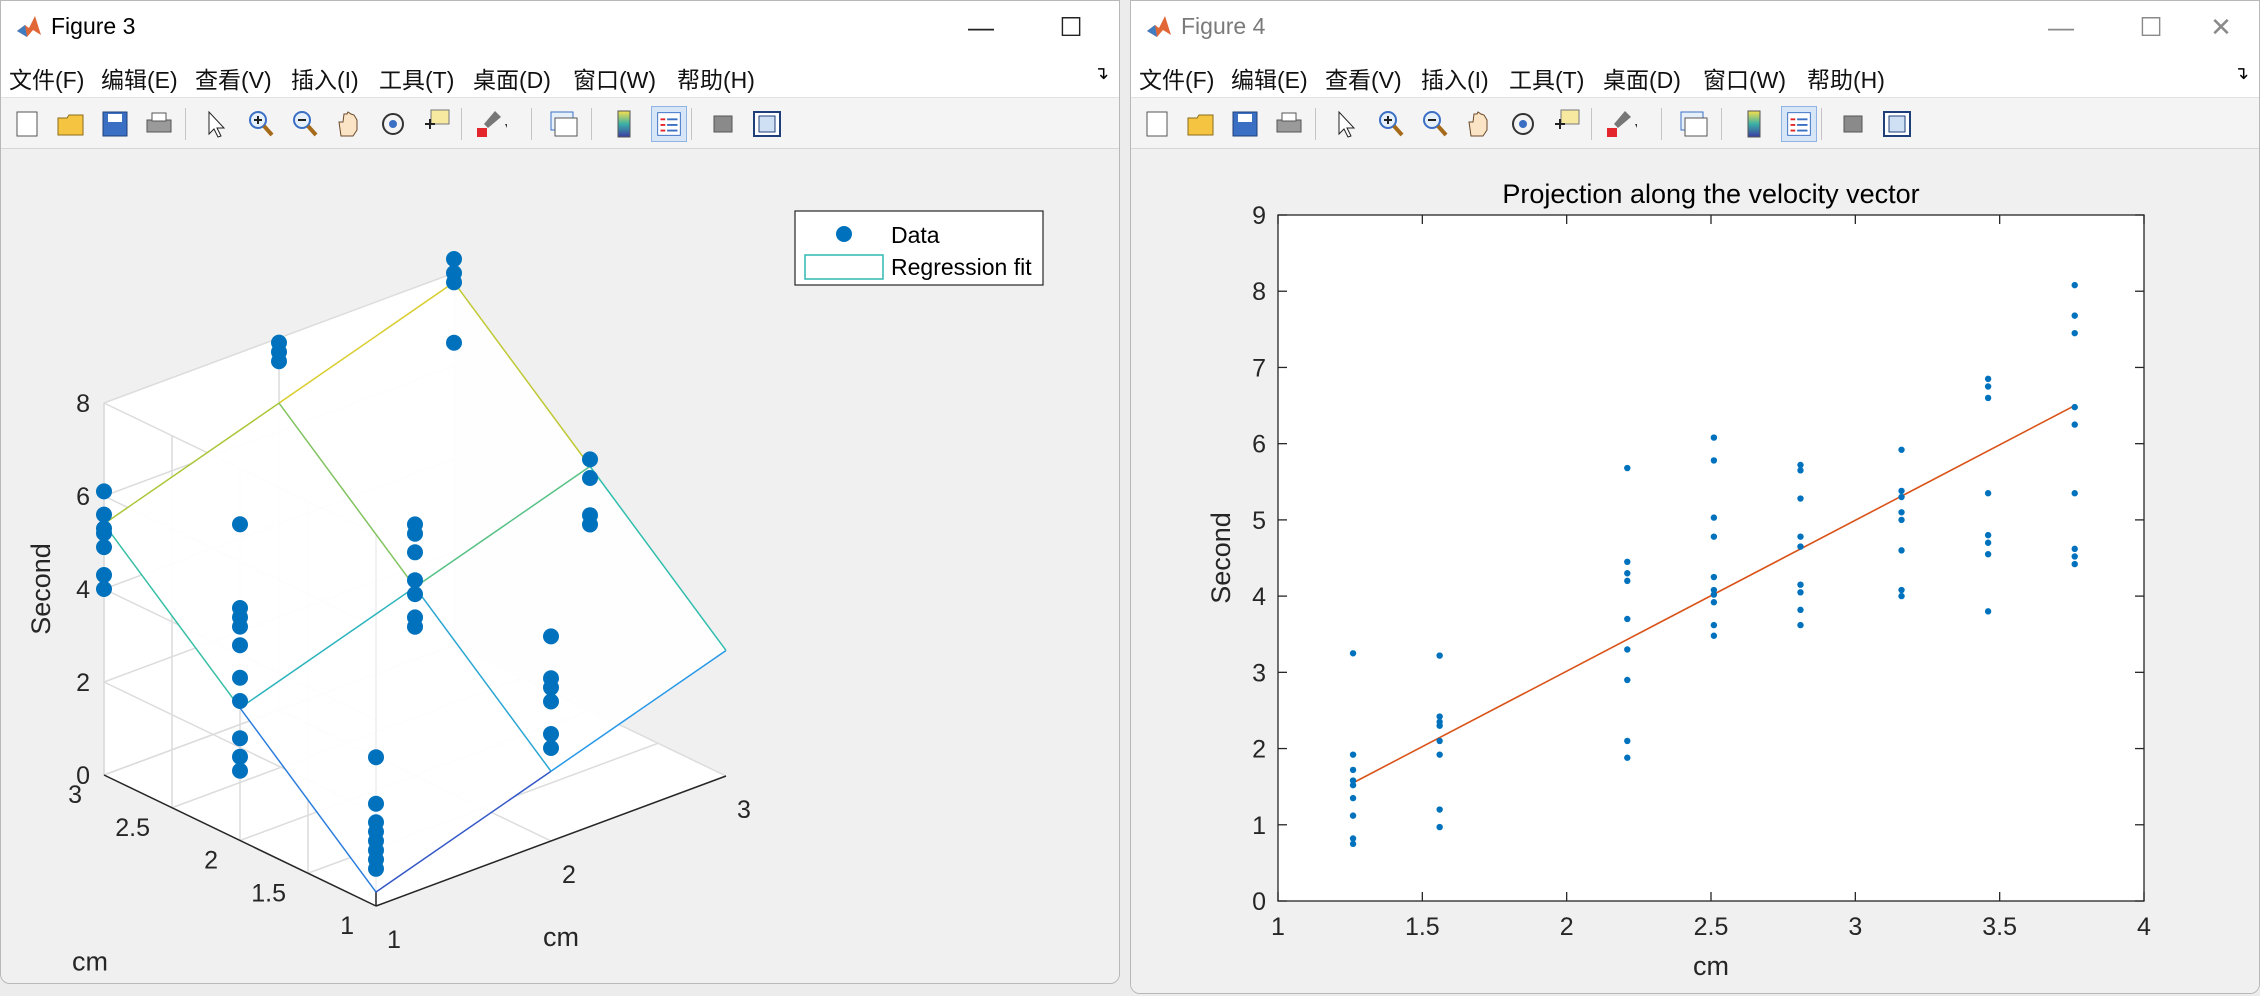 The image size is (2260, 996). What do you see at coordinates (2221, 27) in the screenshot?
I see `close-button: ✕` at bounding box center [2221, 27].